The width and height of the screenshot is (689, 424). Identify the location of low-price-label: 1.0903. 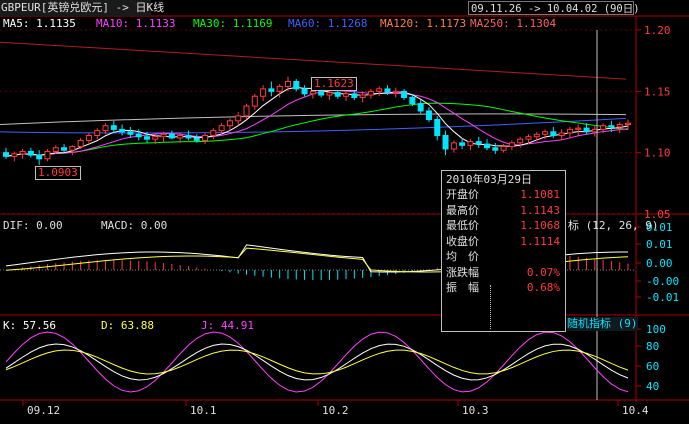
(58, 173).